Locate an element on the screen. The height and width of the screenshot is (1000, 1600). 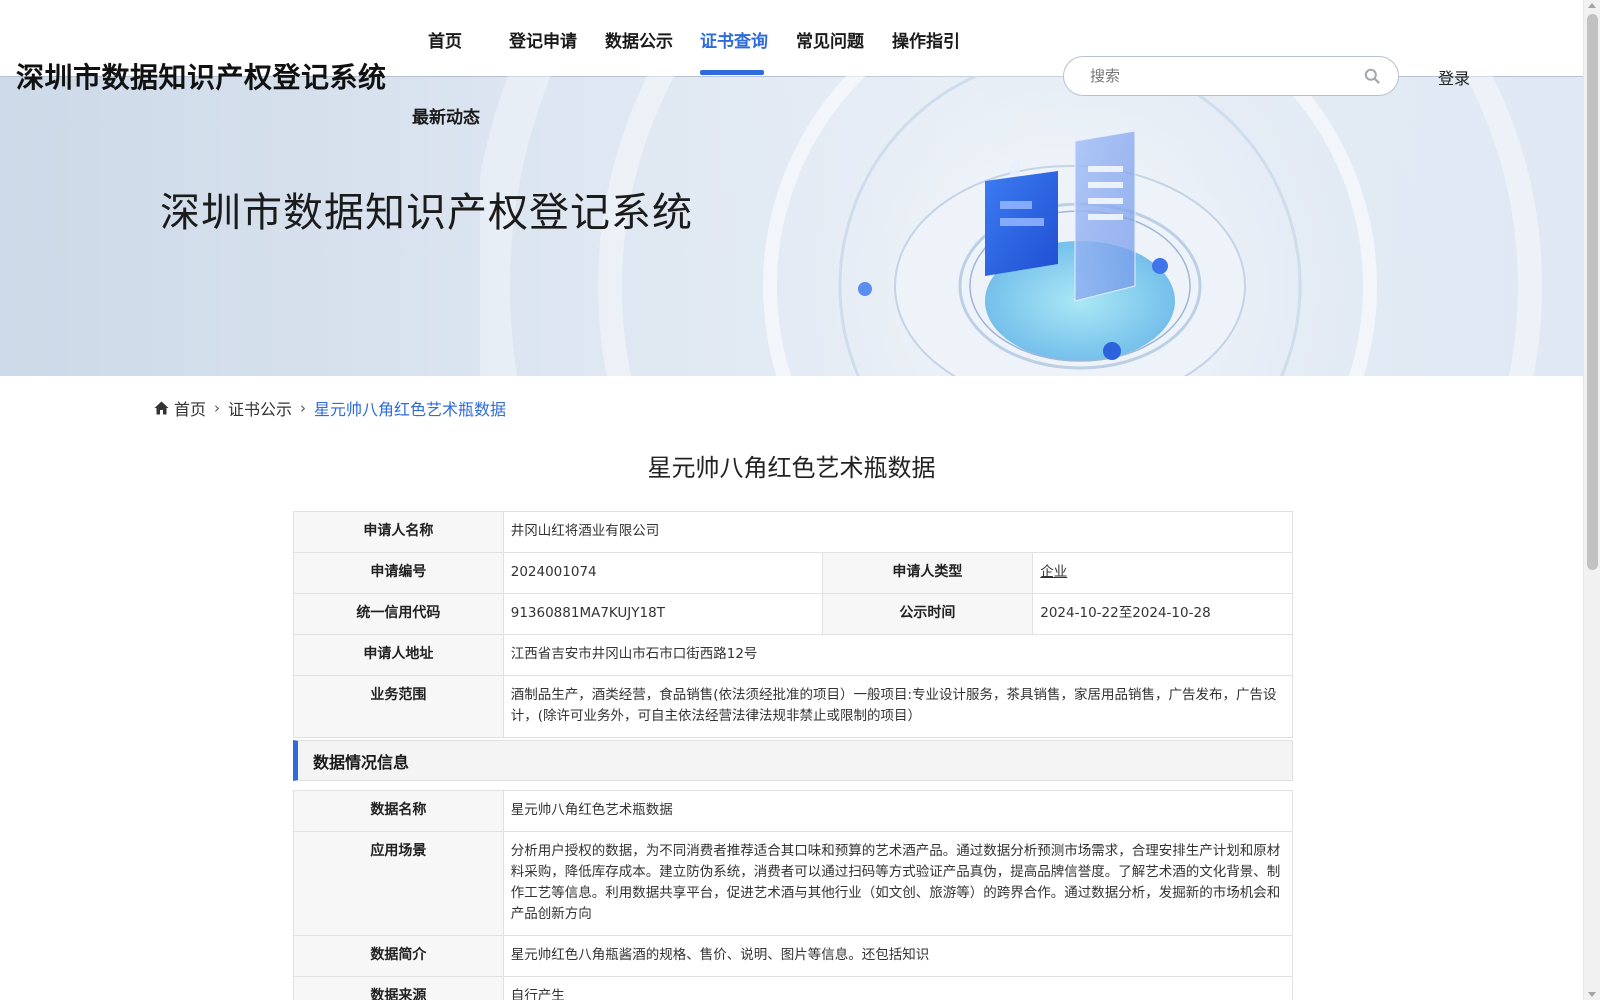
application-scene-label: 应用场景 is located at coordinates (398, 883).